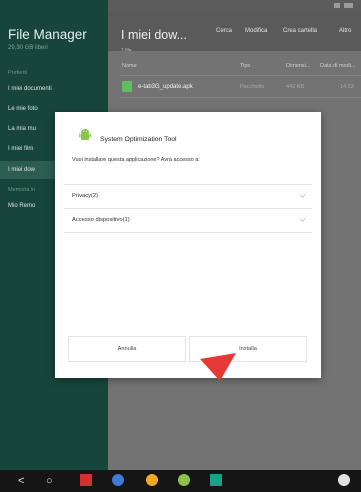 Image resolution: width=361 pixels, height=492 pixels. I want to click on memory-label: Memoria in, so click(22, 190).